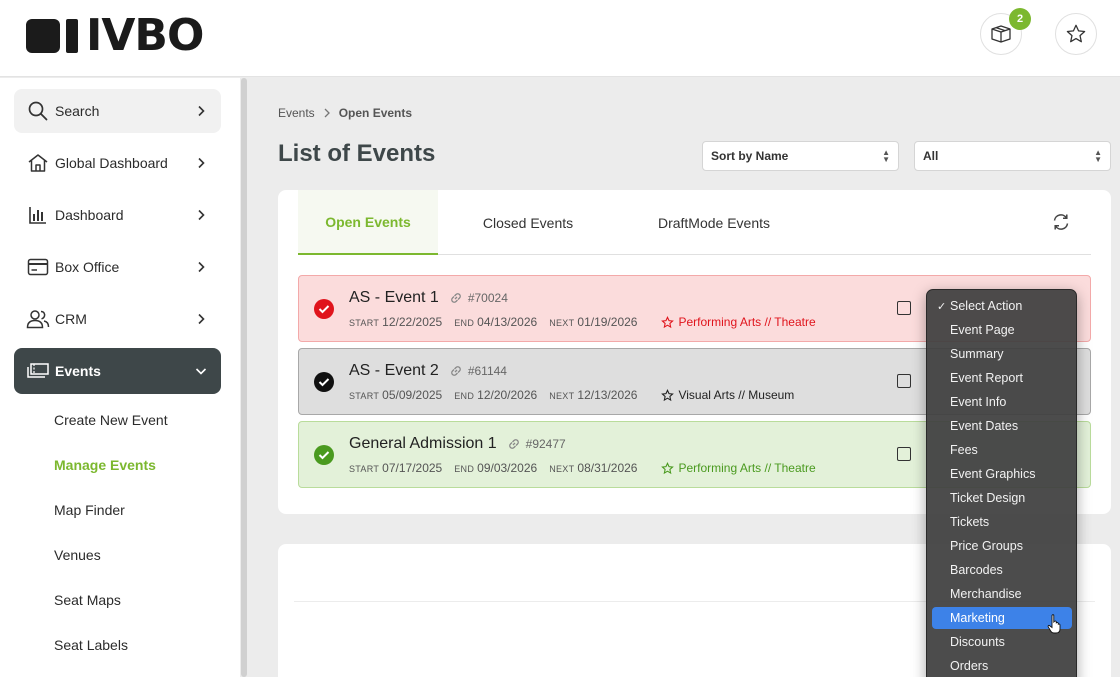 The image size is (1120, 677). Describe the element at coordinates (1002, 594) in the screenshot. I see `menu-item-merchandise: Merchandise` at that location.